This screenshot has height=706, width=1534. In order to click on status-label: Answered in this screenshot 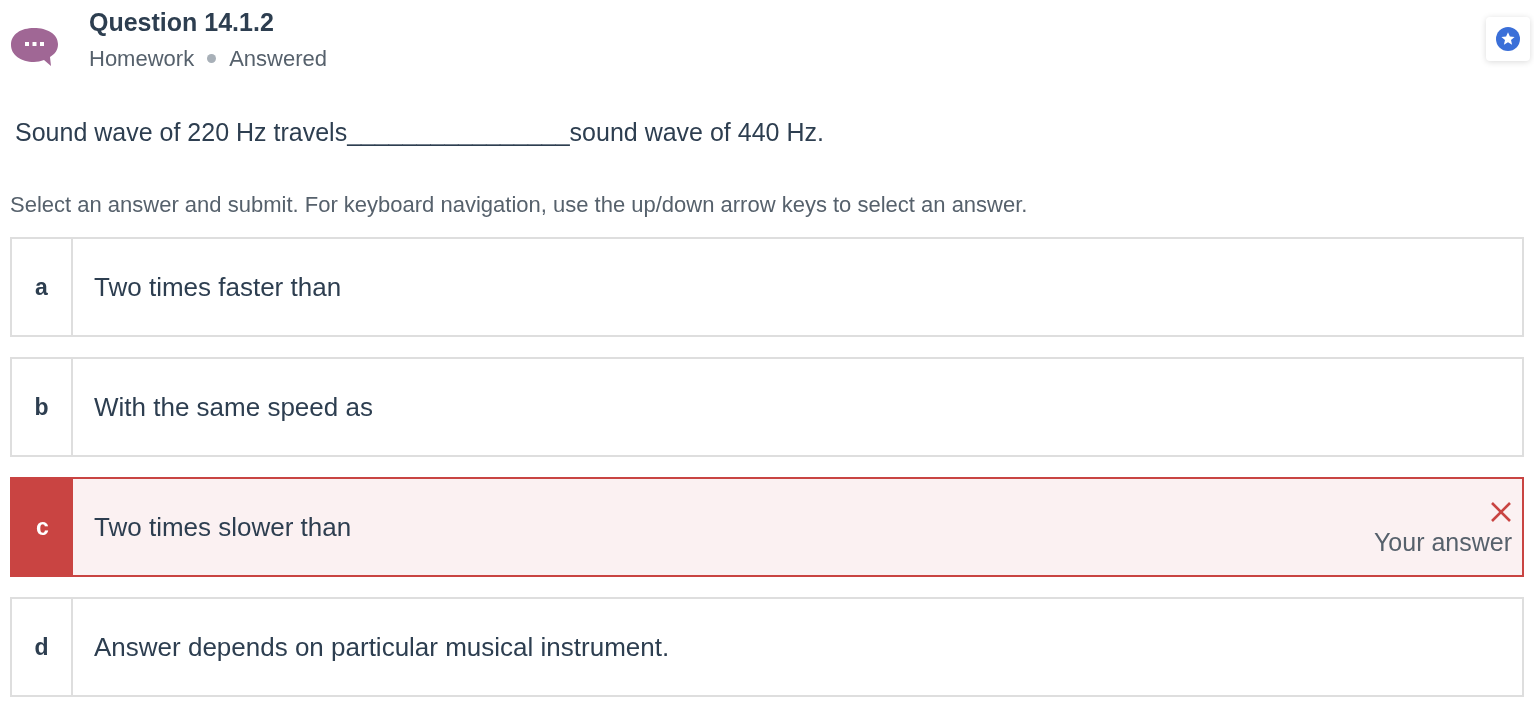, I will do `click(278, 58)`.